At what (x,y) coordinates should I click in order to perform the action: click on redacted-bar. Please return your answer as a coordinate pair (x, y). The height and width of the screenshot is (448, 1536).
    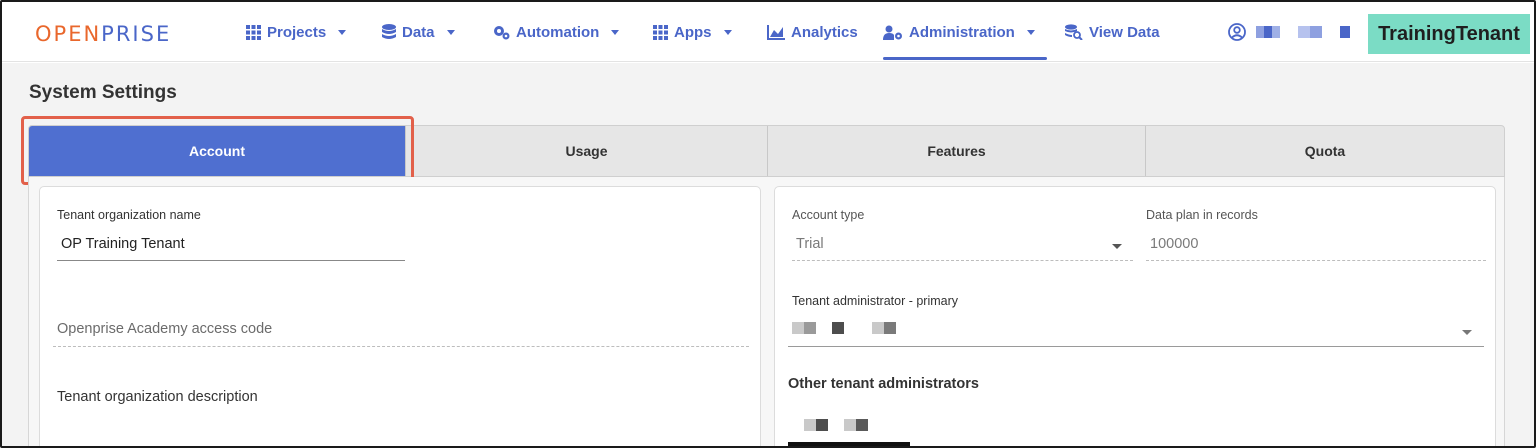
    Looking at the image, I should click on (849, 444).